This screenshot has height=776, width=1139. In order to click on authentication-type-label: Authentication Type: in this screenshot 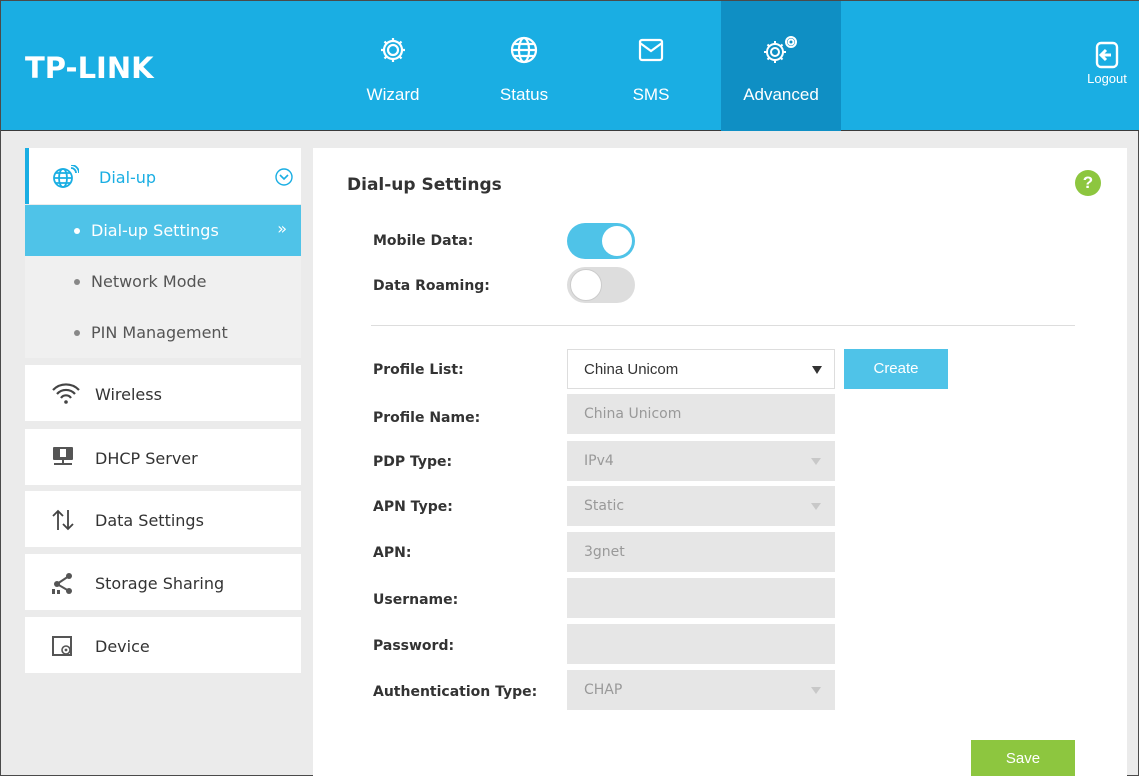, I will do `click(455, 692)`.